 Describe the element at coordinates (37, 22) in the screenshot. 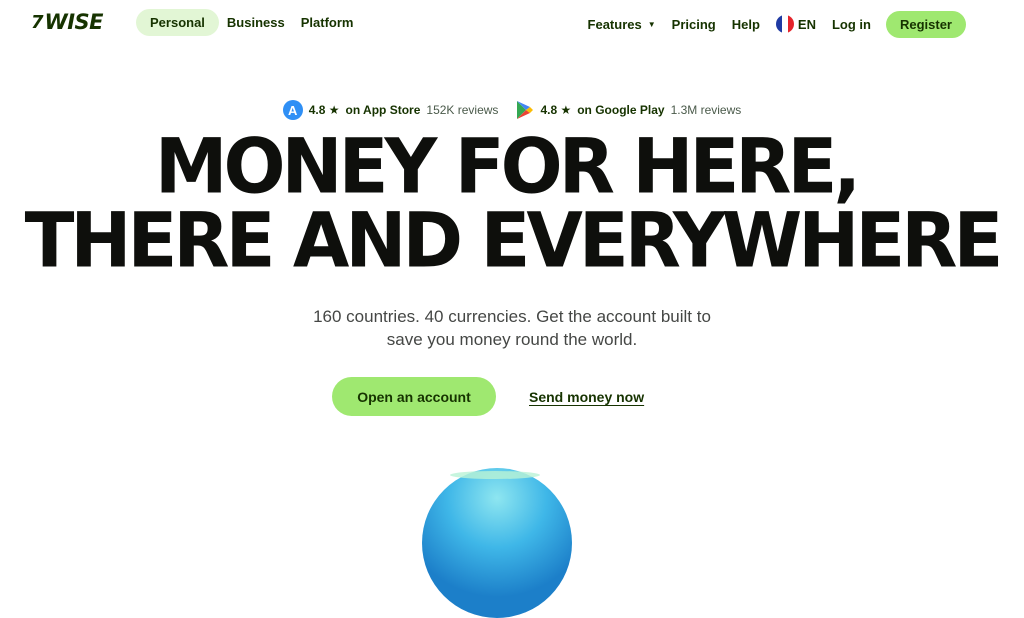

I see `wise-flag-icon: 7` at that location.